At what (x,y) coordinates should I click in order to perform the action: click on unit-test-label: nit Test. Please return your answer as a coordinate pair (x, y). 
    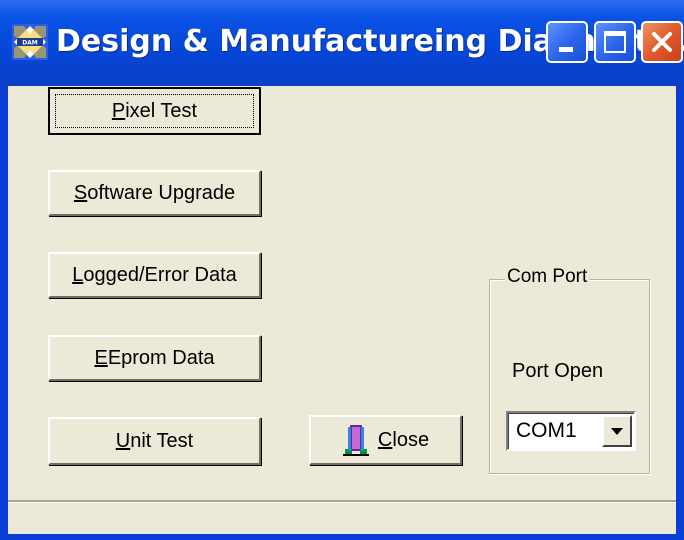
    Looking at the image, I should click on (162, 440).